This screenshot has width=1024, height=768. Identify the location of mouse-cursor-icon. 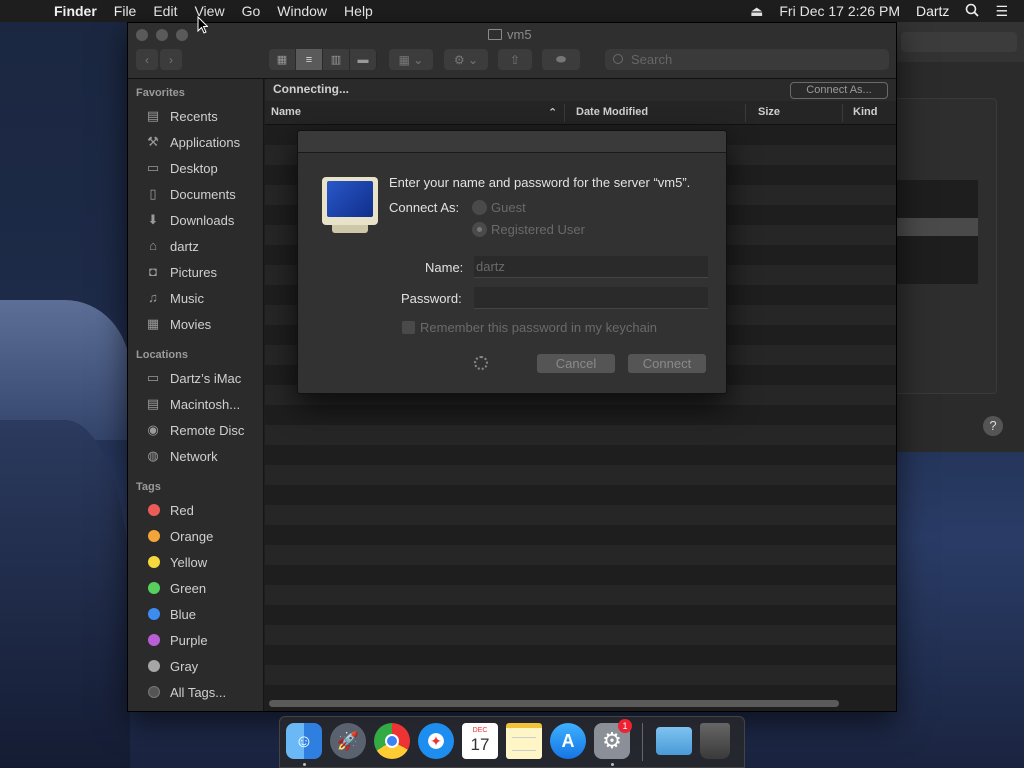
(202, 25).